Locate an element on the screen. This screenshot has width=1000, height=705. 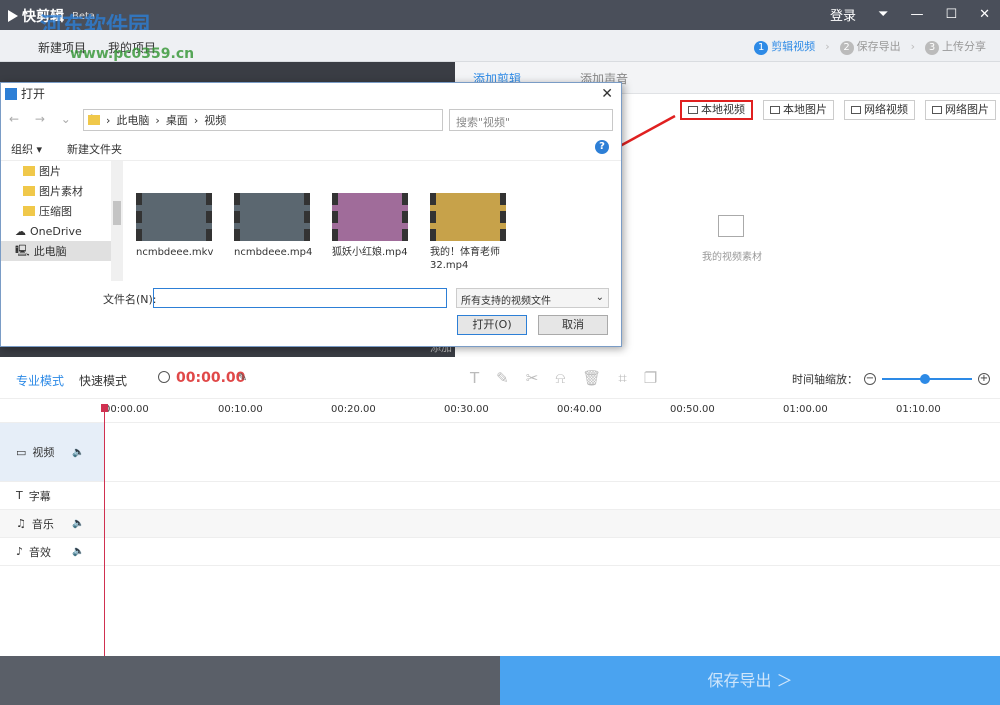
local-video-button: 本地视频 is located at coordinates (716, 110).